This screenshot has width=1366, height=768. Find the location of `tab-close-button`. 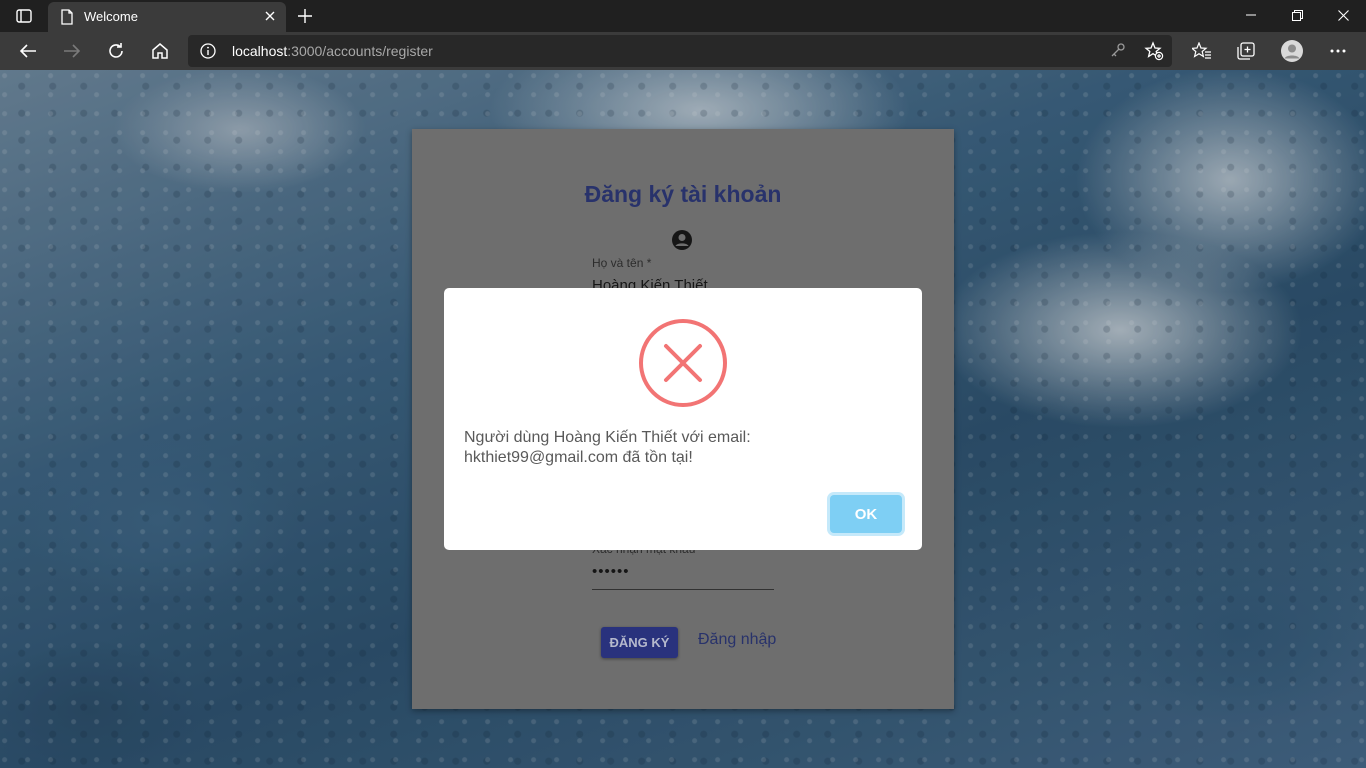

tab-close-button is located at coordinates (270, 16).